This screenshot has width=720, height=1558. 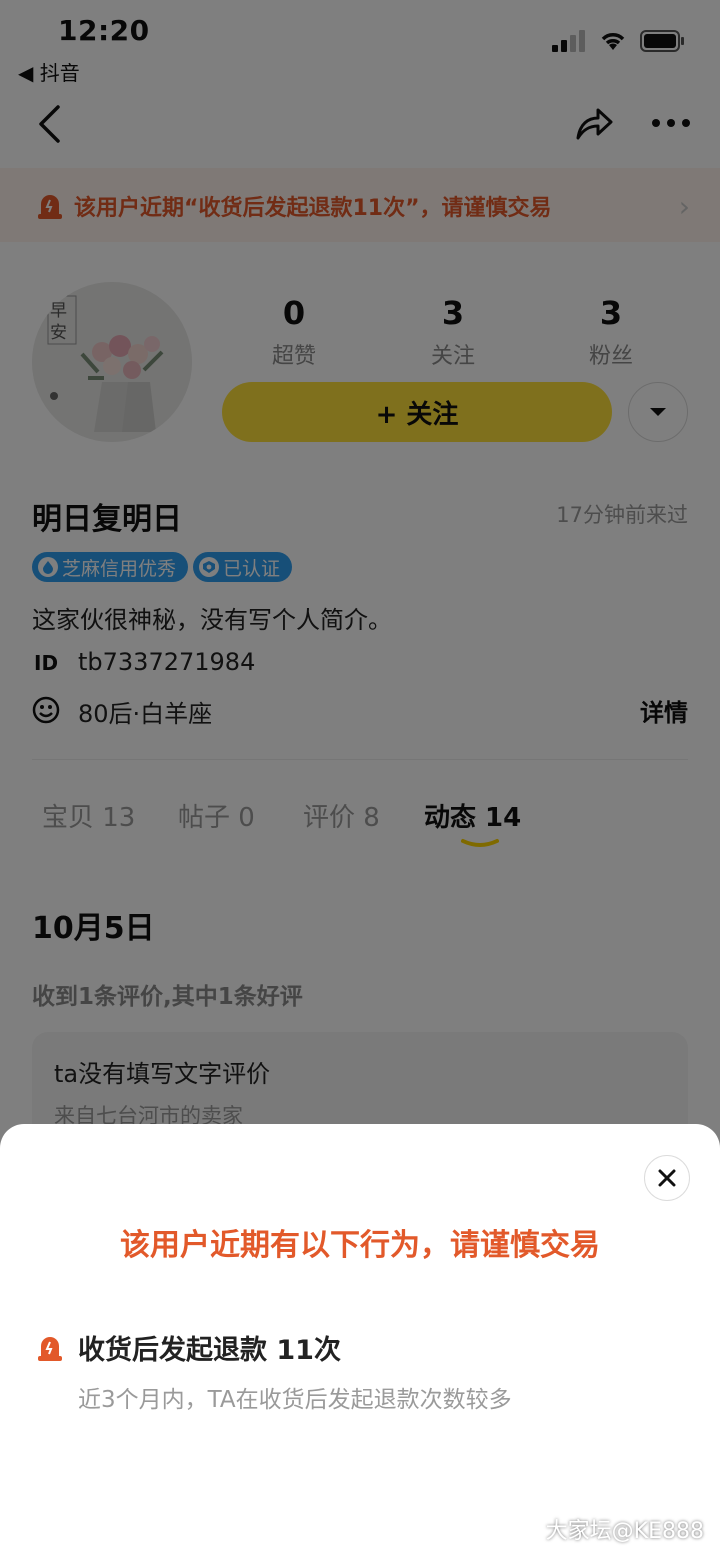 I want to click on sheet-title: 该用户近期有以下行为，请谨慎交易, so click(x=360, y=1245).